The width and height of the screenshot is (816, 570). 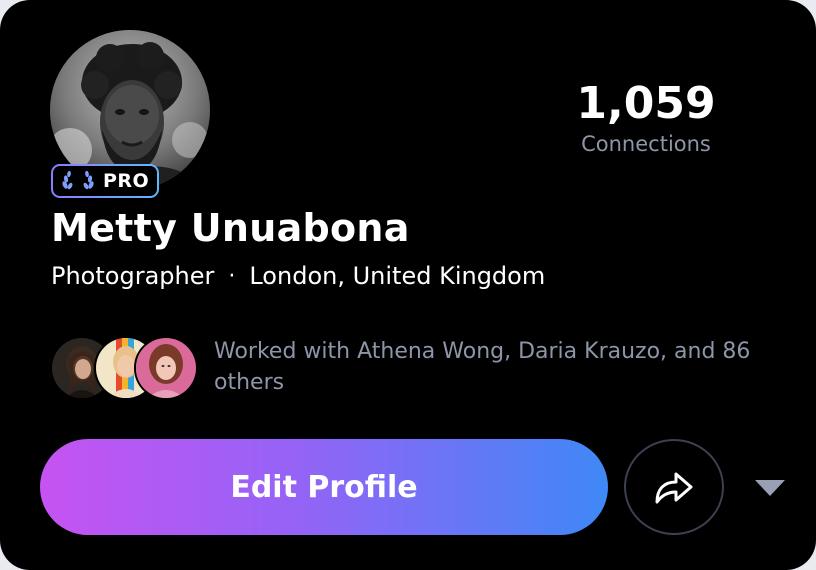 What do you see at coordinates (324, 487) in the screenshot?
I see `edit-profile-button: Edit Profile` at bounding box center [324, 487].